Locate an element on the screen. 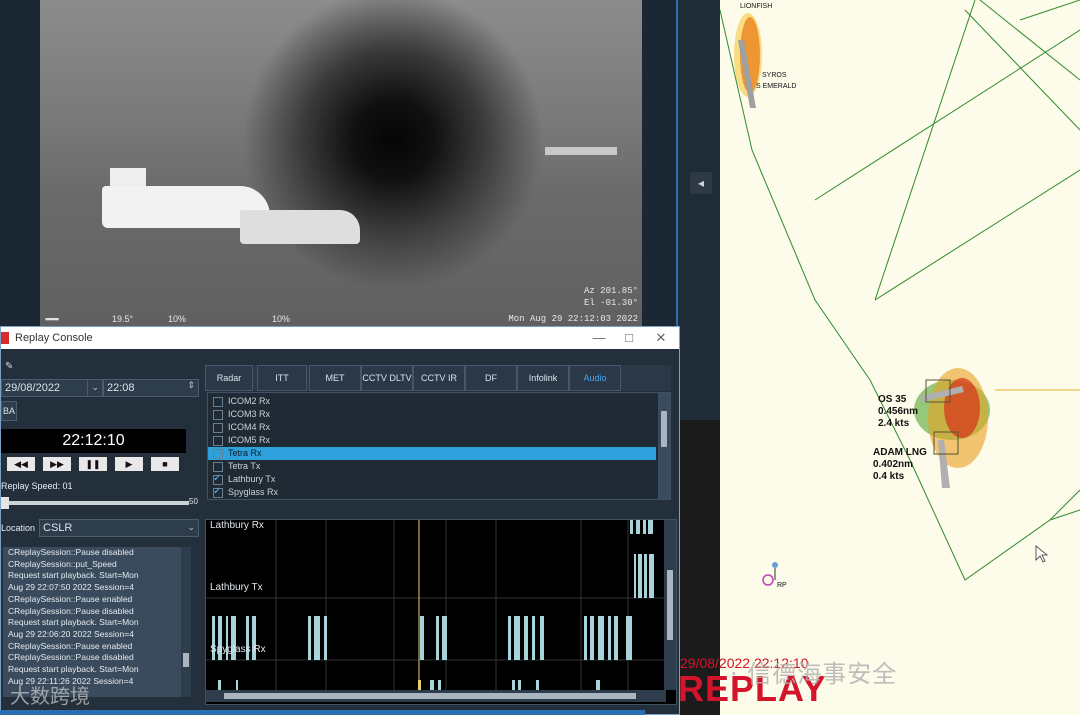  timeline-vertical-scrollbar is located at coordinates (670, 605).